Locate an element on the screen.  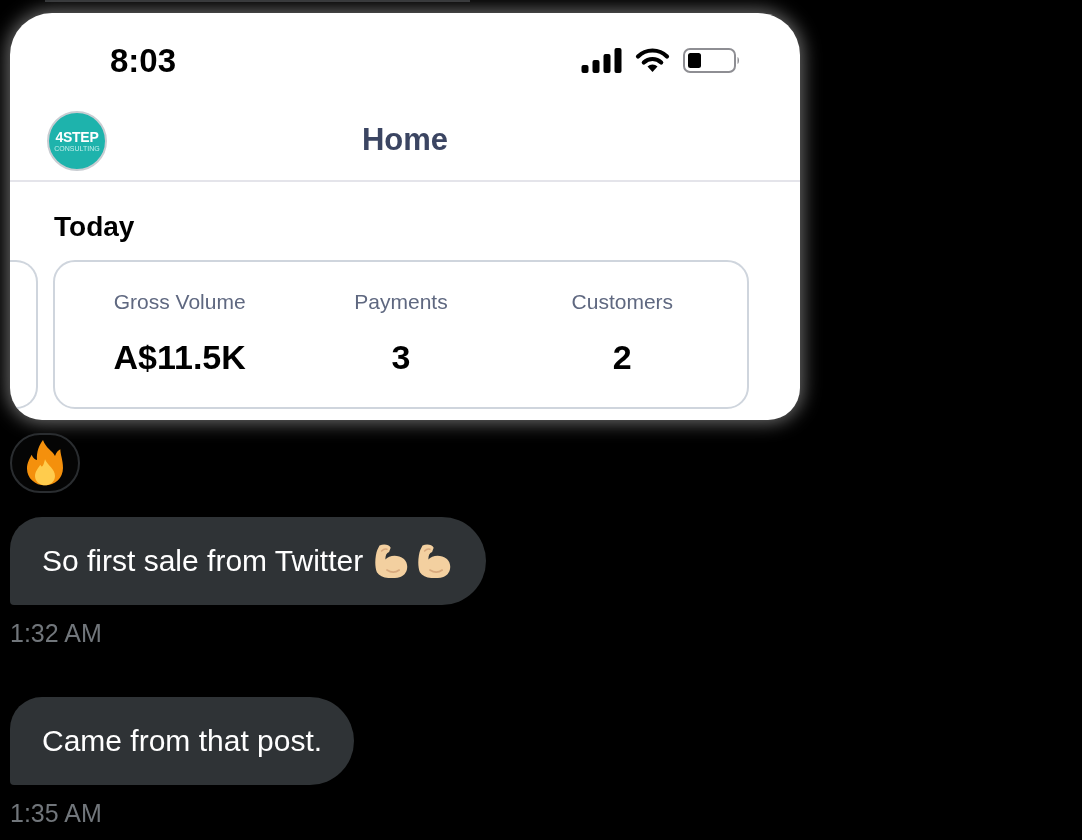
reaction-badge is located at coordinates (45, 463).